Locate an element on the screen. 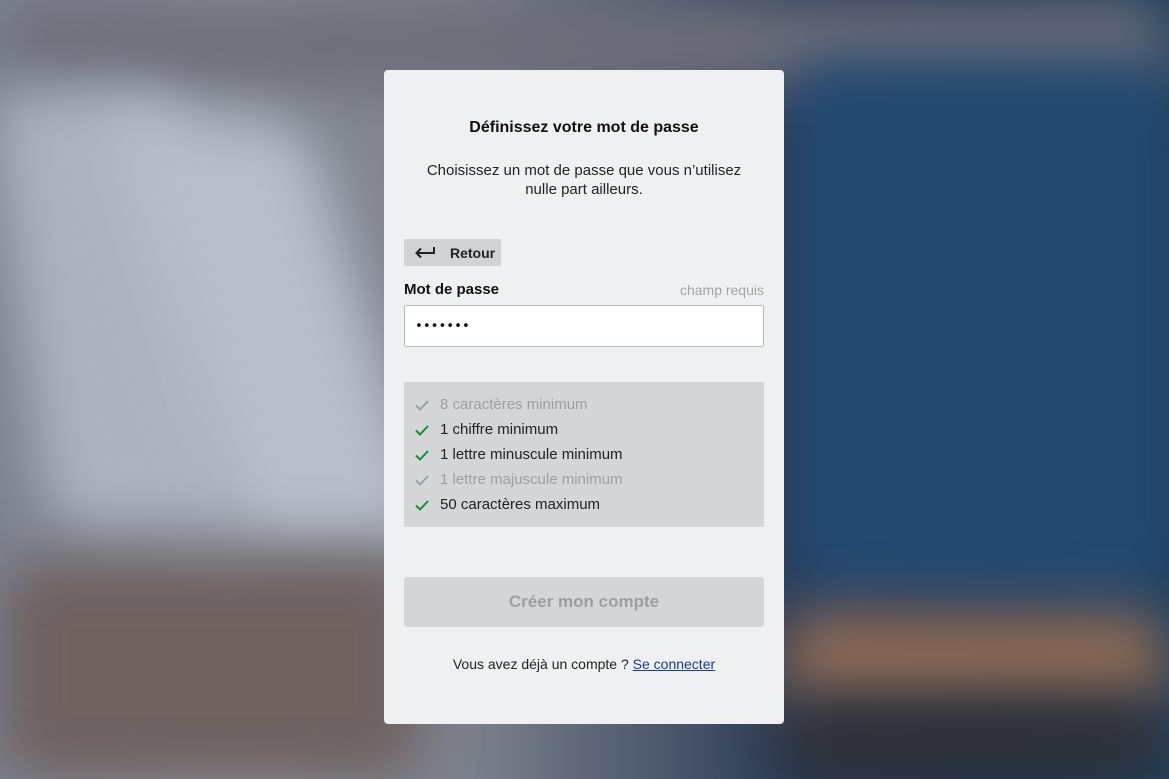 This screenshot has height=779, width=1169. requirement-item: 1 chiffre minimum is located at coordinates (584, 429).